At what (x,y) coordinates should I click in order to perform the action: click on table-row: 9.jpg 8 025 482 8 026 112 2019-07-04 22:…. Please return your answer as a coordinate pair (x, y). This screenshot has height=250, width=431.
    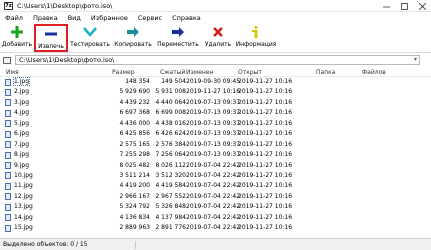
    Looking at the image, I should click on (215, 166).